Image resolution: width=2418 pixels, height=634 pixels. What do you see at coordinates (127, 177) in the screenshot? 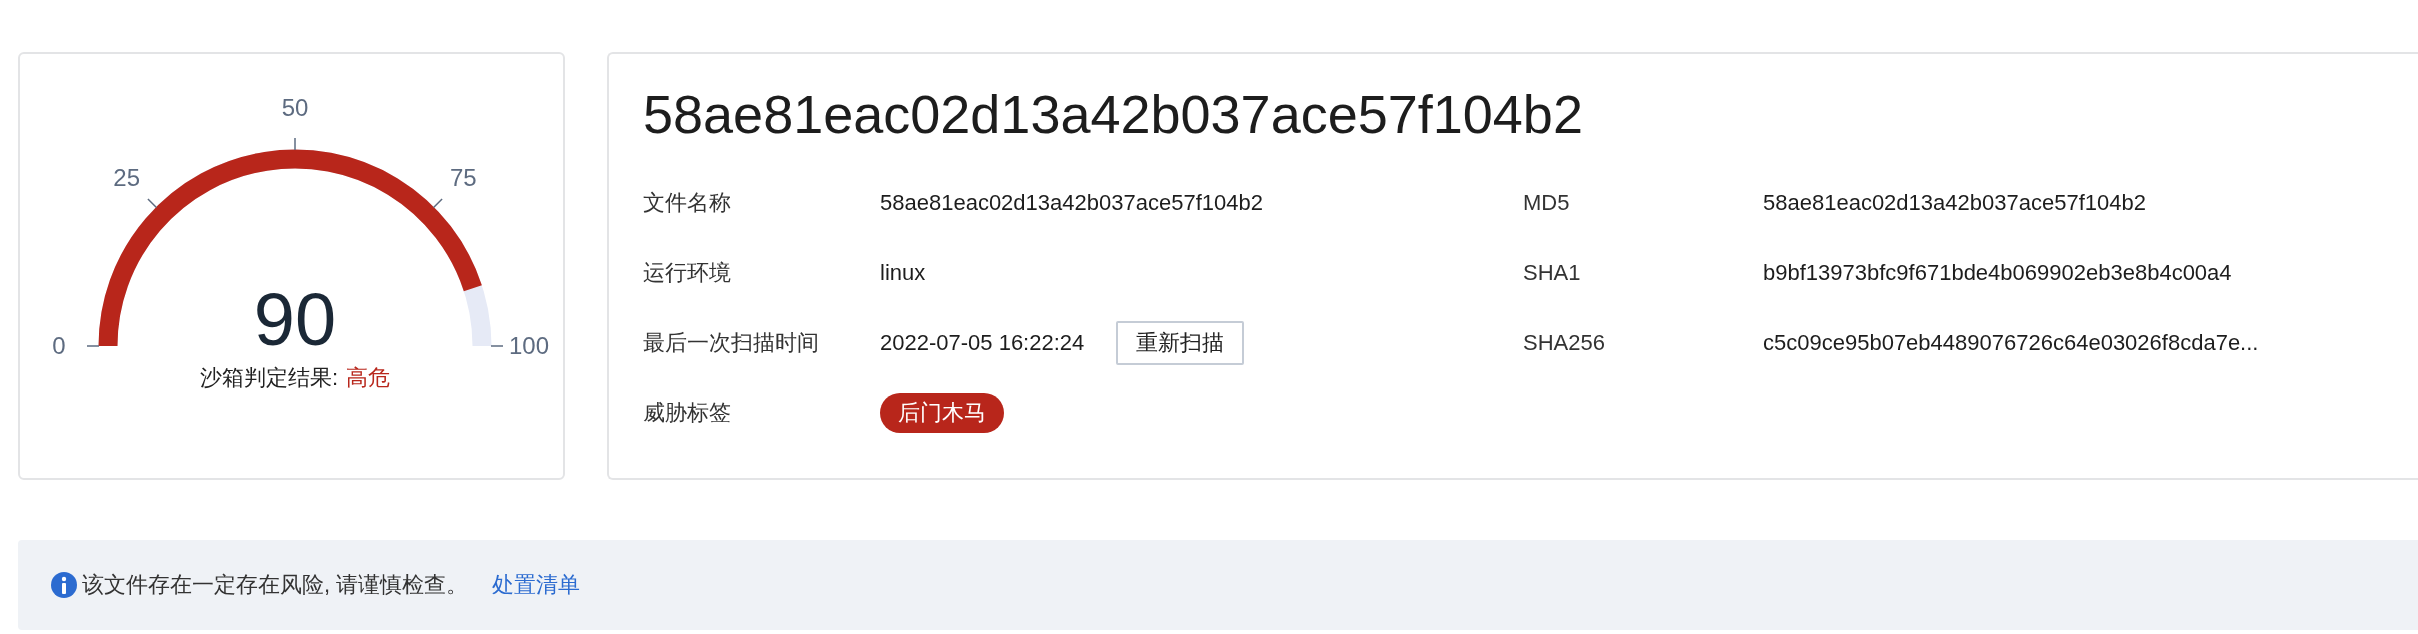
I see `tick-label: 25` at bounding box center [127, 177].